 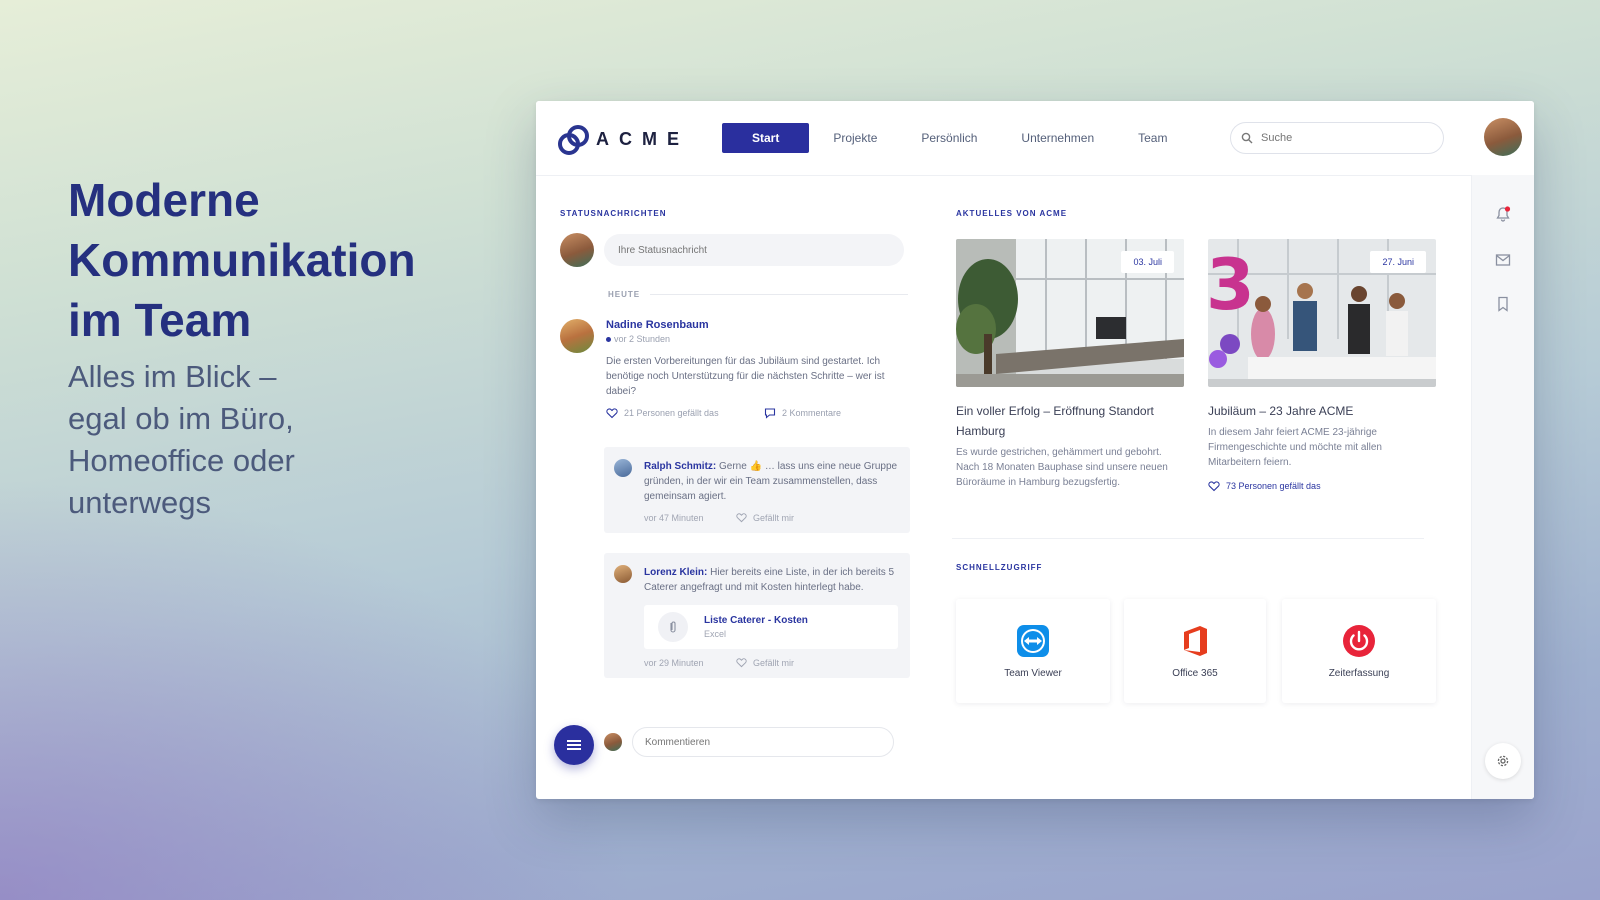 What do you see at coordinates (1247, 138) in the screenshot?
I see `search-icon` at bounding box center [1247, 138].